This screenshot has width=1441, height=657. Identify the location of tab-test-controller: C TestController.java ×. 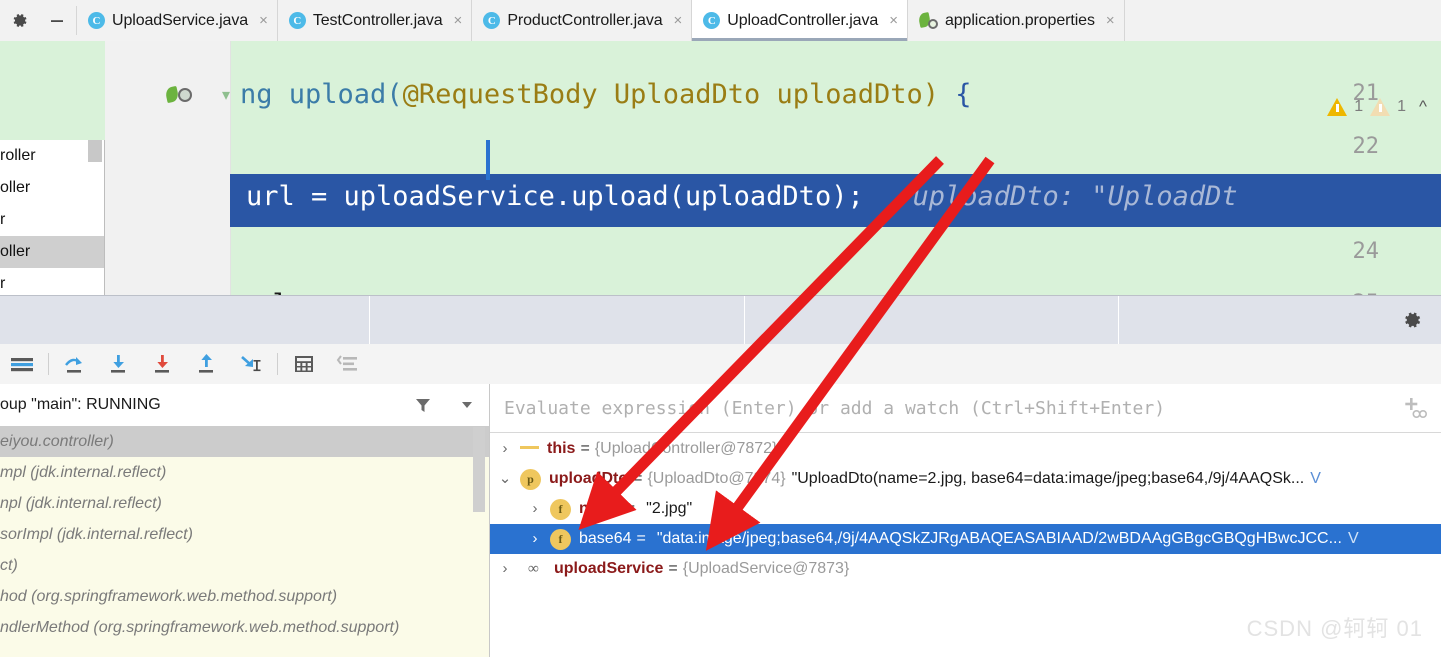
(375, 20).